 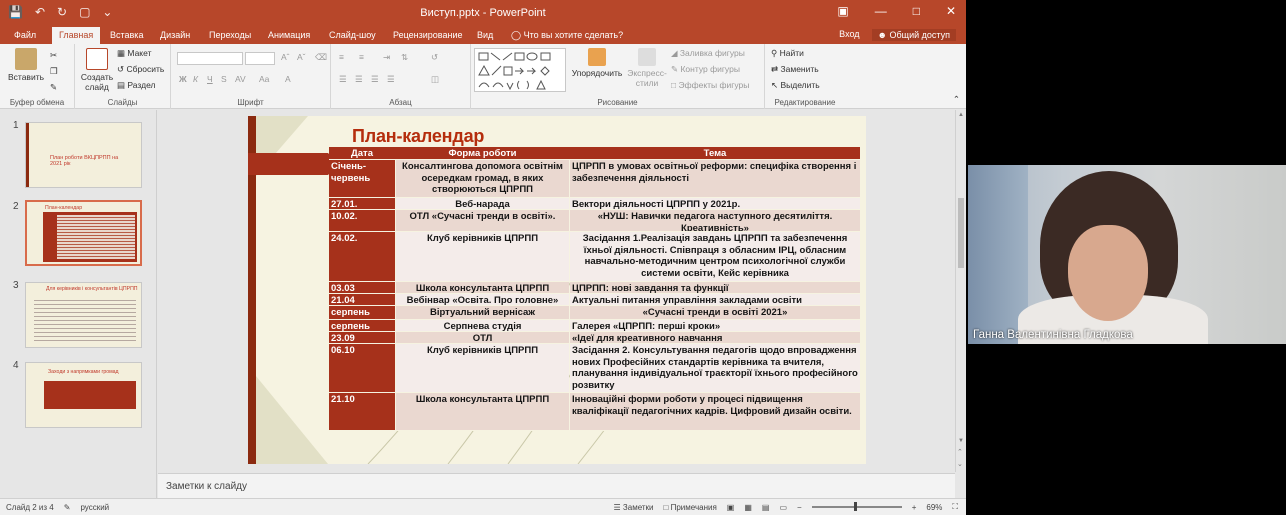 I want to click on tab-insert: Вставка, so click(x=126, y=35).